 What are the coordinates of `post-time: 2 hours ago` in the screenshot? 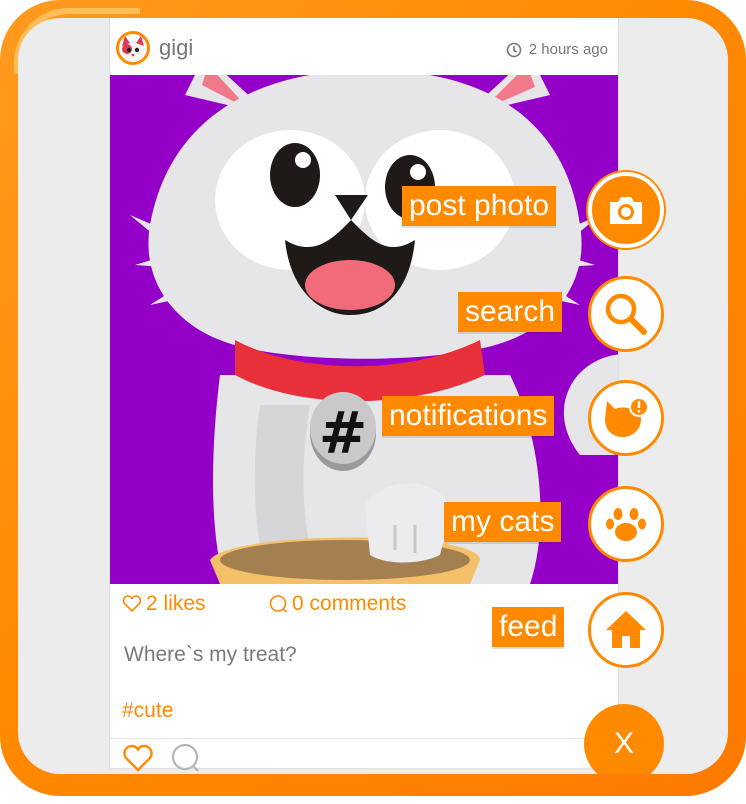 It's located at (557, 49).